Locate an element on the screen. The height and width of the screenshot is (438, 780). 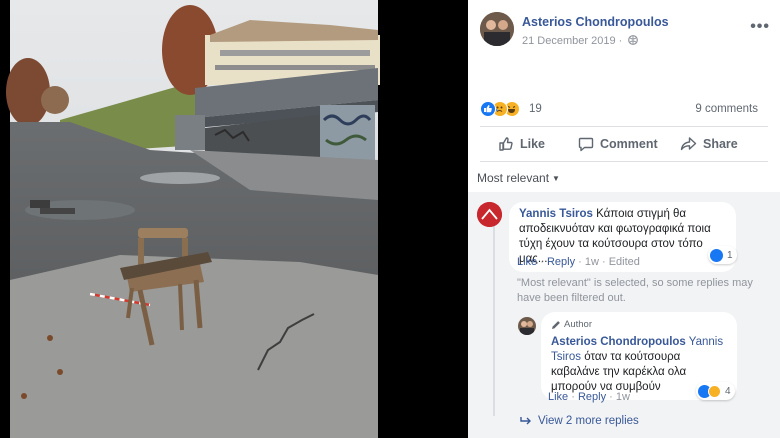
post-date-text: 21 December 2019 · is located at coordinates (574, 41).